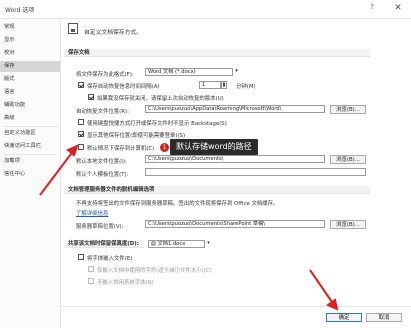  I want to click on annotation-arrow-right, so click(322, 287).